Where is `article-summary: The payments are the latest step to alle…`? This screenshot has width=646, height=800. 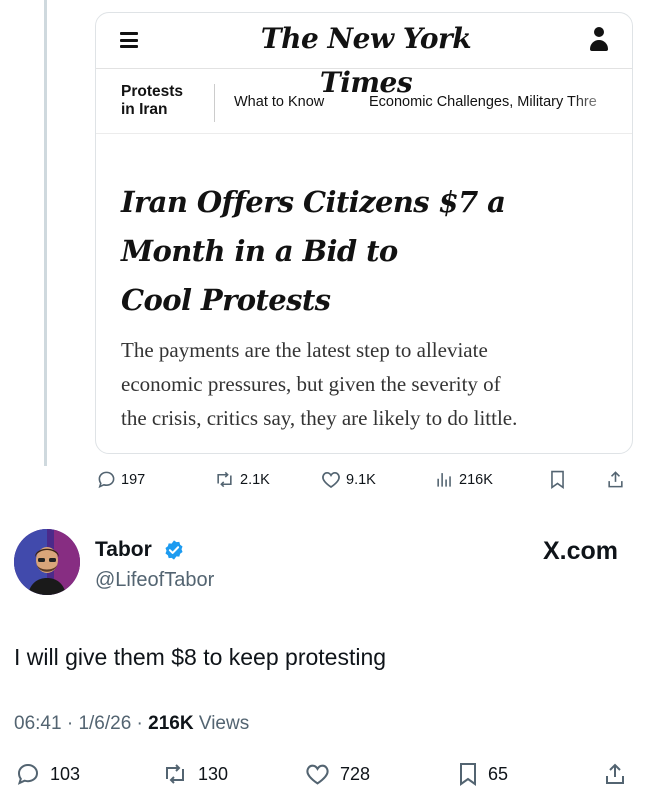 article-summary: The payments are the latest step to alle… is located at coordinates (319, 384).